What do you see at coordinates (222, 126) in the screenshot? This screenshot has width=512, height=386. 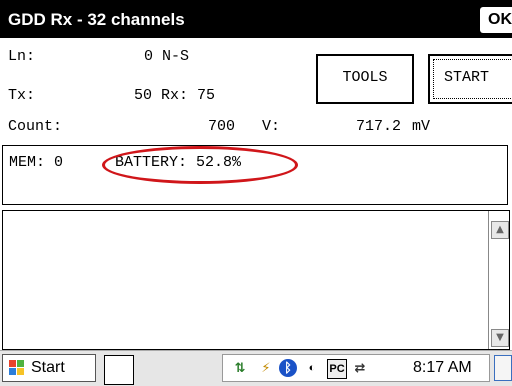 I see `count-value: 700` at bounding box center [222, 126].